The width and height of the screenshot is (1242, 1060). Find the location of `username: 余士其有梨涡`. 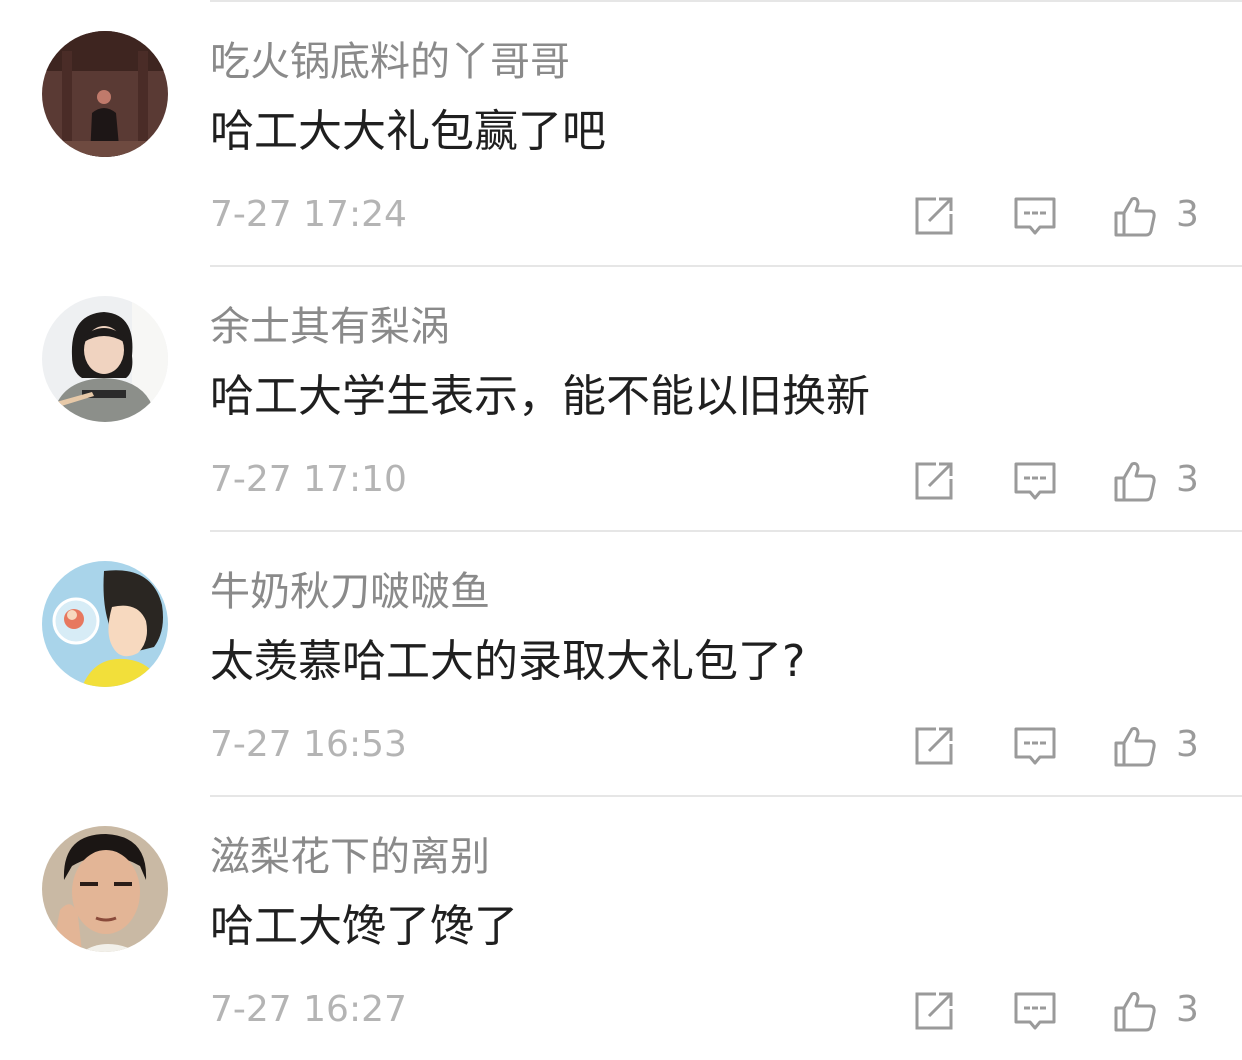

username: 余士其有梨涡 is located at coordinates (330, 327).